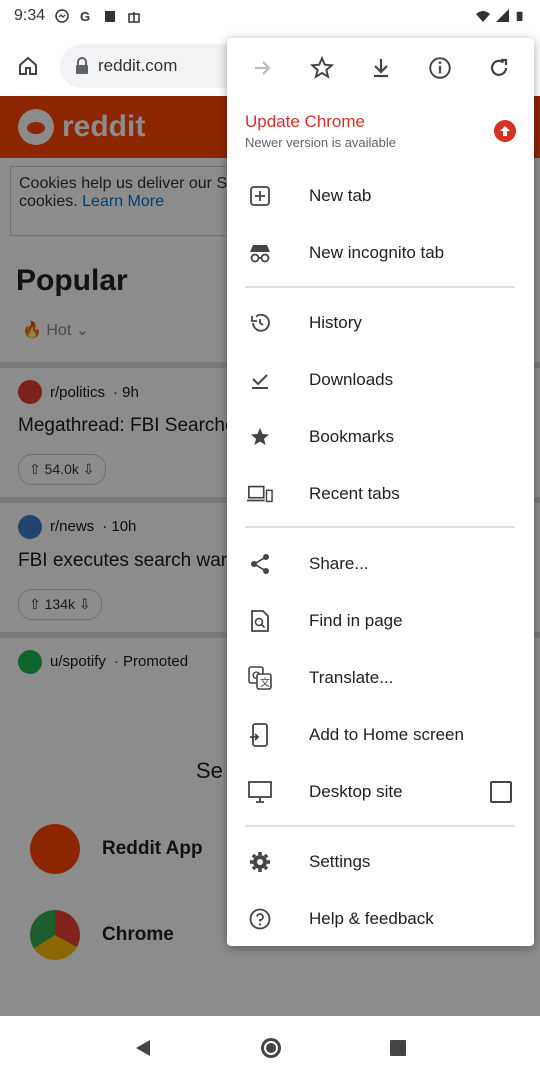 This screenshot has width=540, height=1080. Describe the element at coordinates (351, 379) in the screenshot. I see `menu-item-label: Downloads` at that location.